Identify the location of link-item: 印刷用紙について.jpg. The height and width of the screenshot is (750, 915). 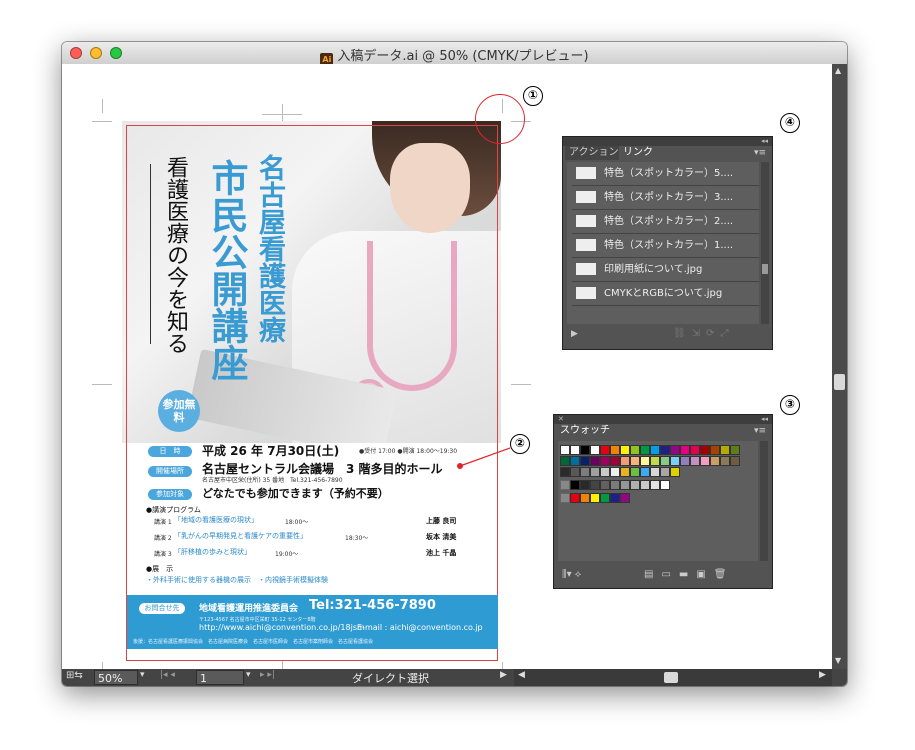
(665, 270).